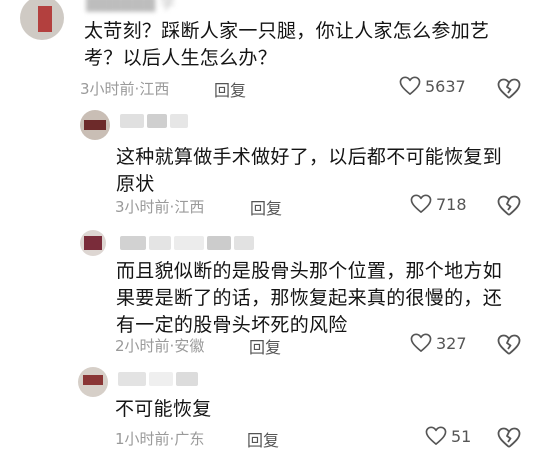  Describe the element at coordinates (142, 346) in the screenshot. I see `comment-time: 2小时前` at that location.